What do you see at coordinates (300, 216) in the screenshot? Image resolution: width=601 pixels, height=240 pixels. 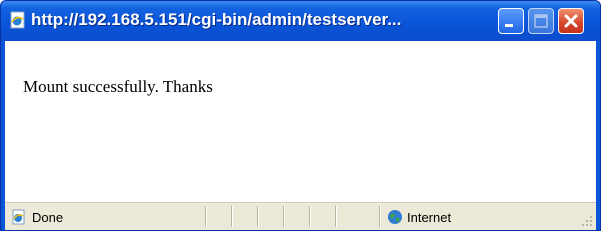 I see `status-bar: Done Internet` at bounding box center [300, 216].